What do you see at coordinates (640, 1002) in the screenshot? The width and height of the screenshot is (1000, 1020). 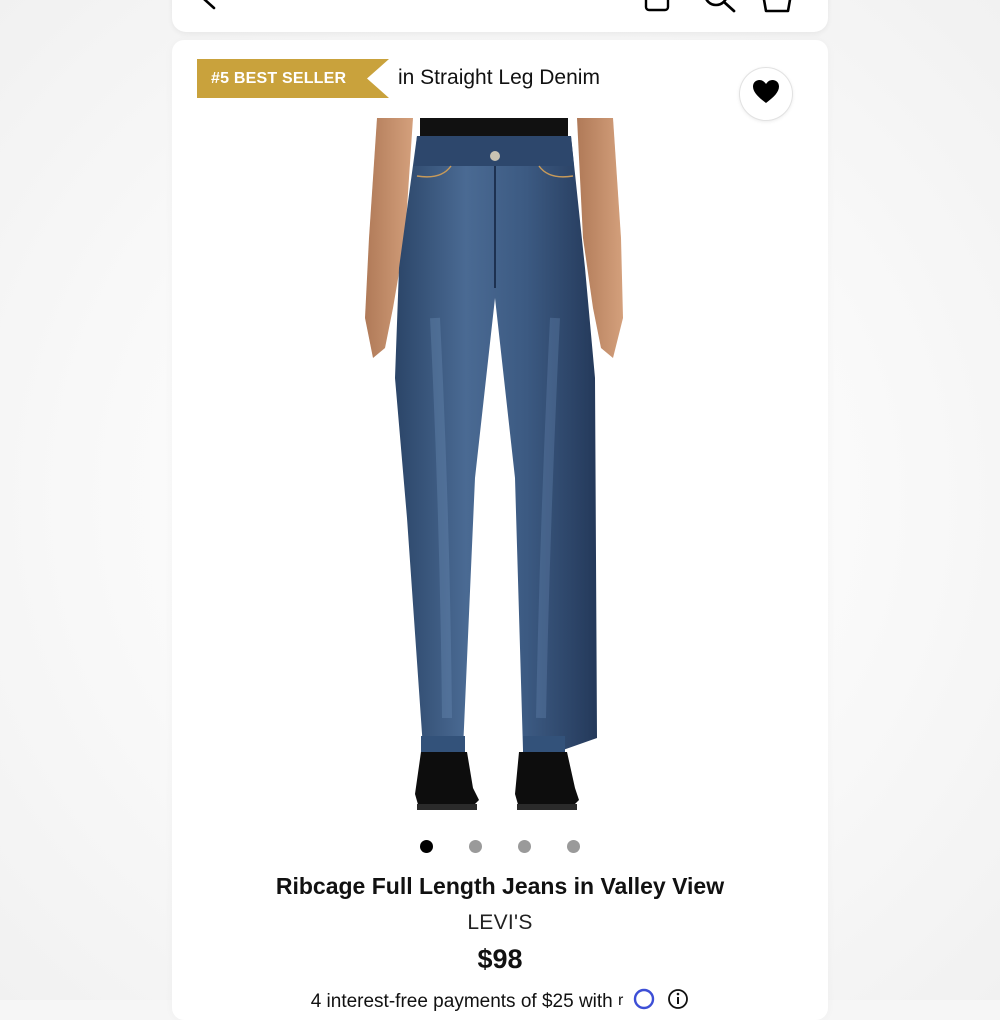 I see `afterpay-icon: r` at bounding box center [640, 1002].